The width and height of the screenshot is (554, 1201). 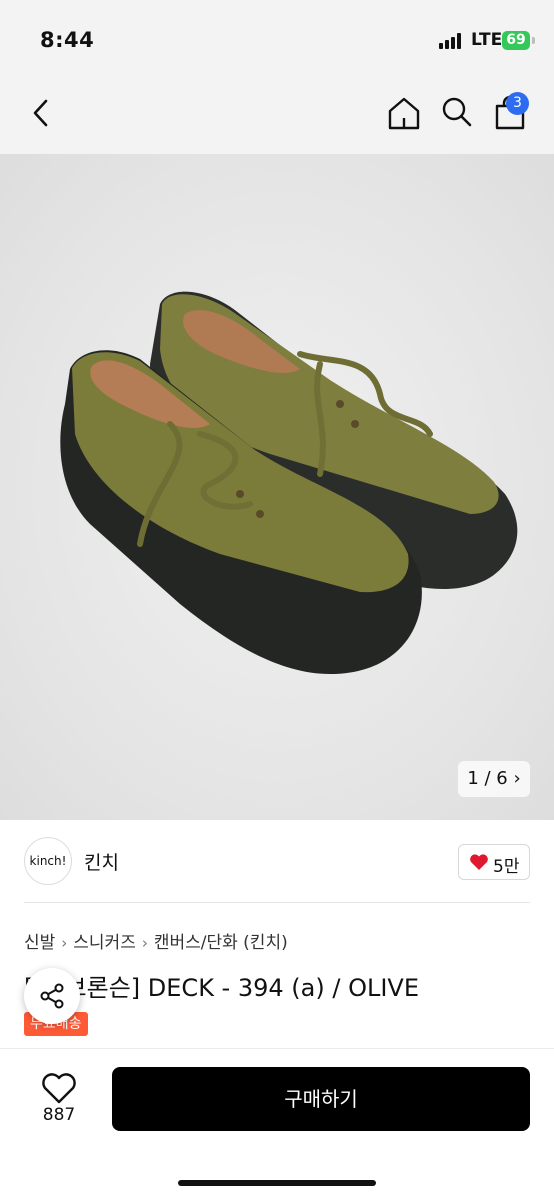 What do you see at coordinates (101, 861) in the screenshot?
I see `shop-name: 킨치` at bounding box center [101, 861].